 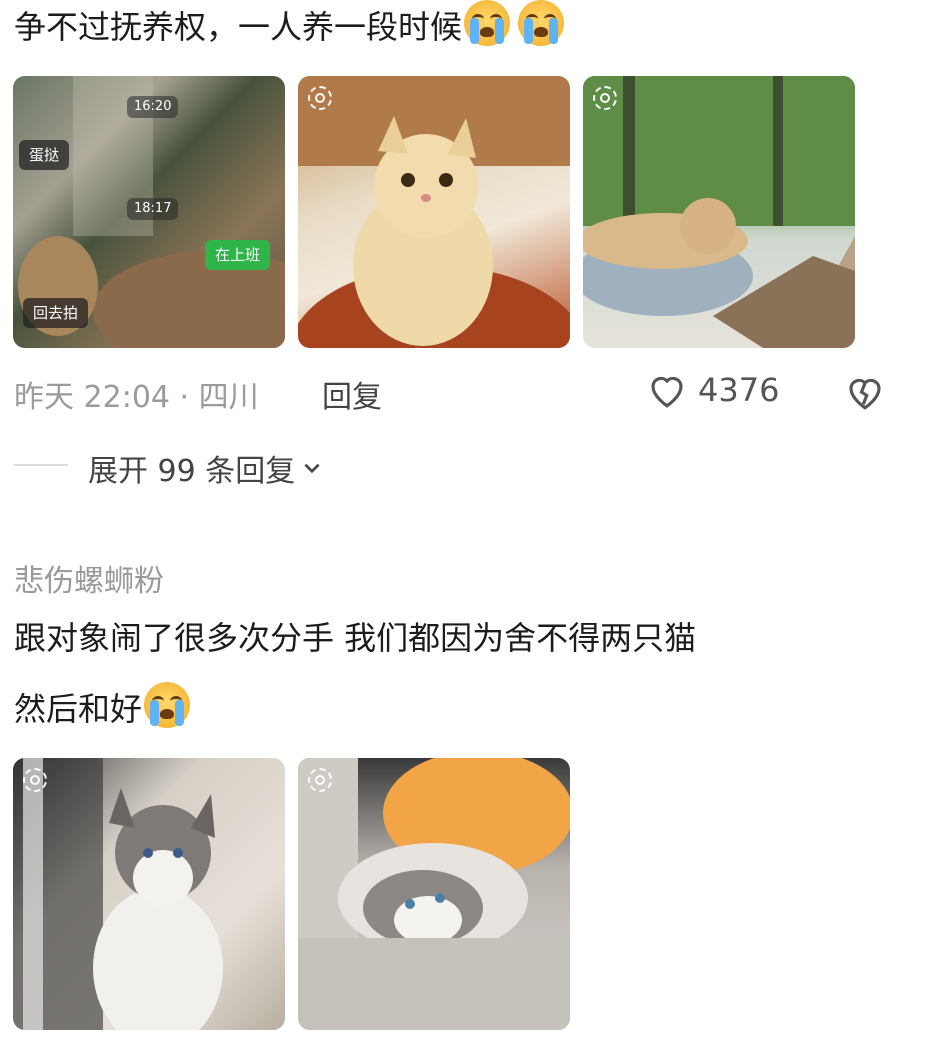 I want to click on comment-image-1: 16:20 蛋挞 18:17 在上班 回去拍, so click(x=149, y=212).